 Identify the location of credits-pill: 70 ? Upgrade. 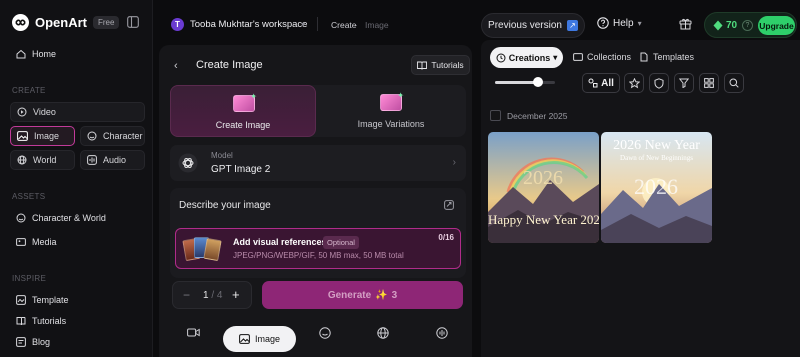
(750, 25).